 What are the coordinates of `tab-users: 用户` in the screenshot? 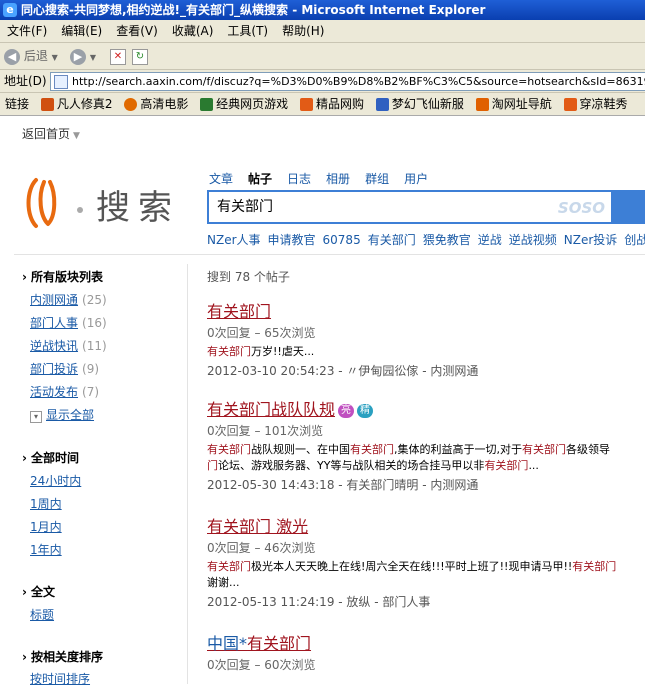 It's located at (416, 179).